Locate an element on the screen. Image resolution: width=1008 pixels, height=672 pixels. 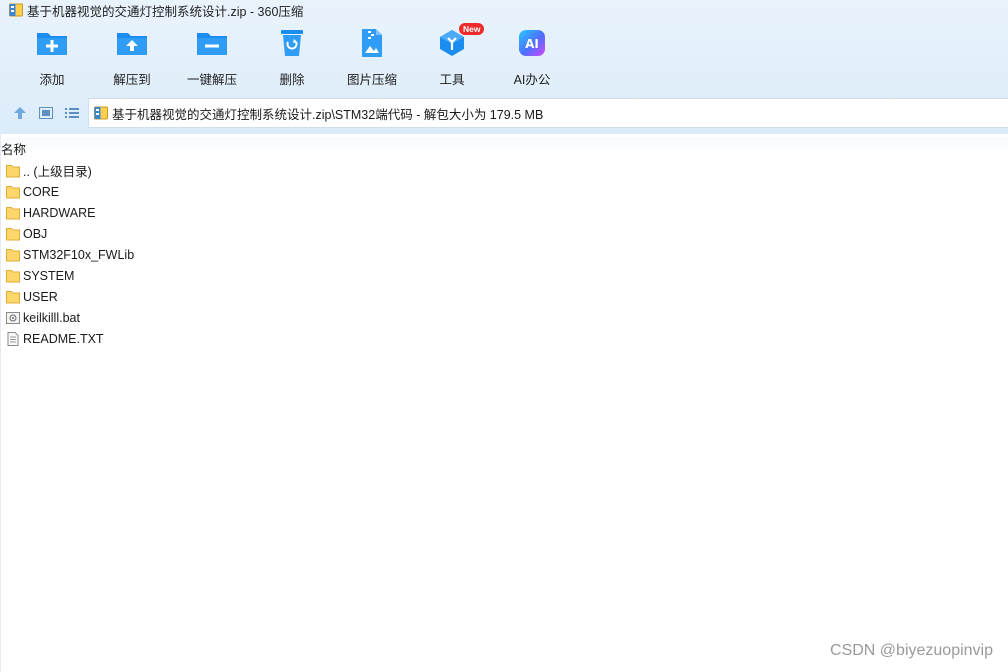
list-item-keilkilll-bat: keilkilll.bat is located at coordinates (200, 317).